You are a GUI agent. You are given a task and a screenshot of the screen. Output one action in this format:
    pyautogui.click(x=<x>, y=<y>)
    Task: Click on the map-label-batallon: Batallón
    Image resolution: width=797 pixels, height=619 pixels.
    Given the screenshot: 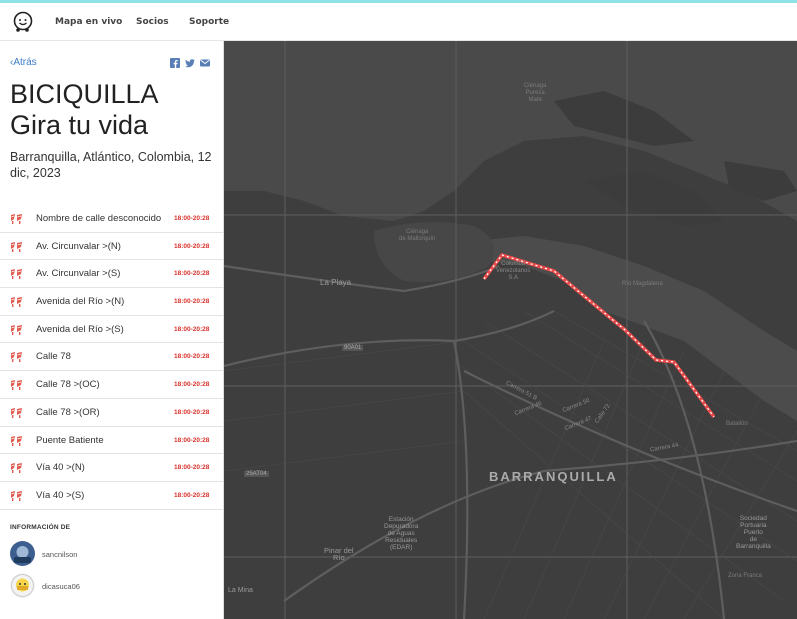 What is the action you would take?
    pyautogui.click(x=737, y=424)
    